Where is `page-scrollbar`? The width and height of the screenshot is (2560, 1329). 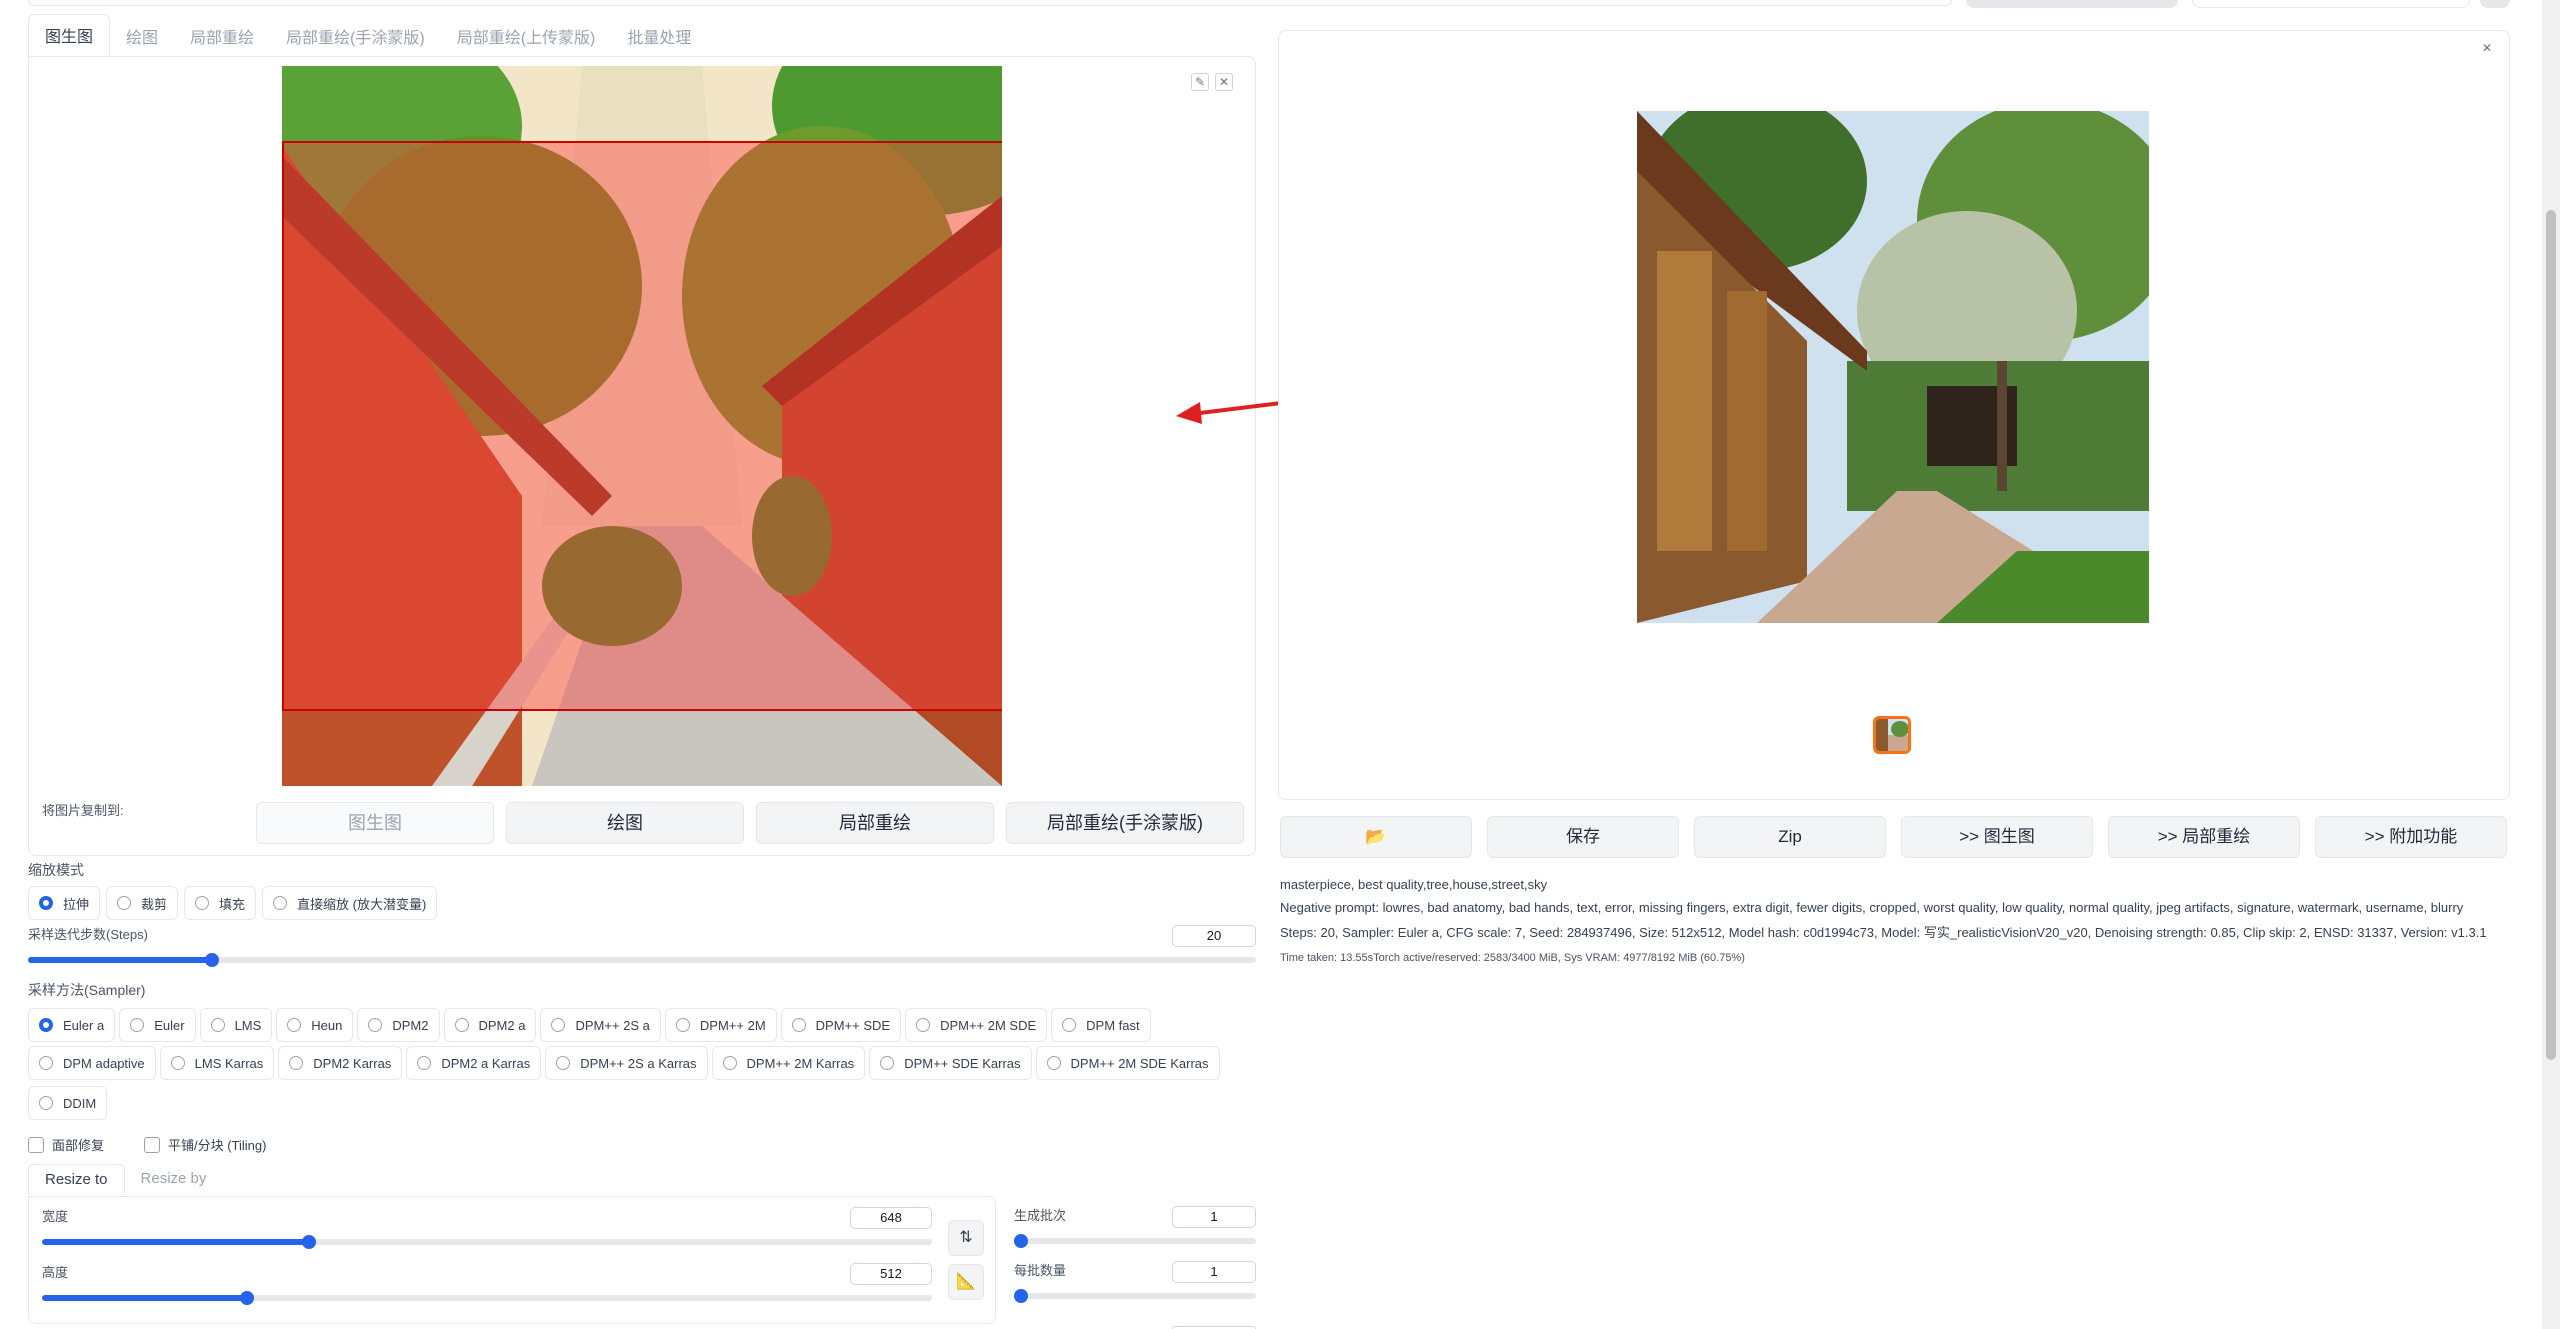
page-scrollbar is located at coordinates (2551, 664).